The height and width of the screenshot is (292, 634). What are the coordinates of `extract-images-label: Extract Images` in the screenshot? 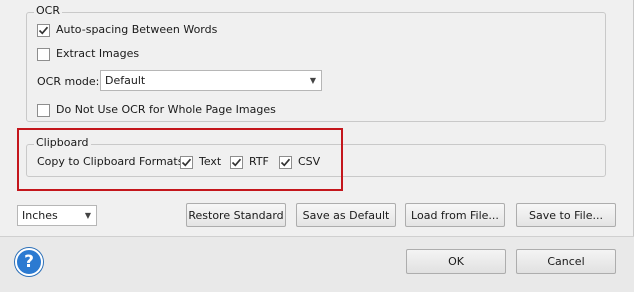 It's located at (98, 53).